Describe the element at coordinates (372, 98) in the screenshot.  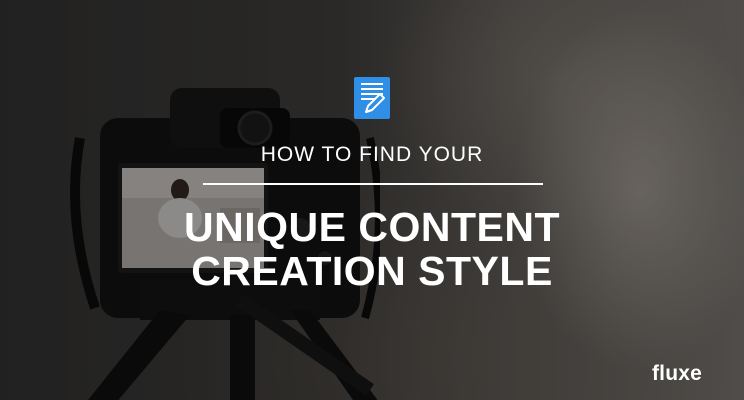
I see `document-edit-icon` at that location.